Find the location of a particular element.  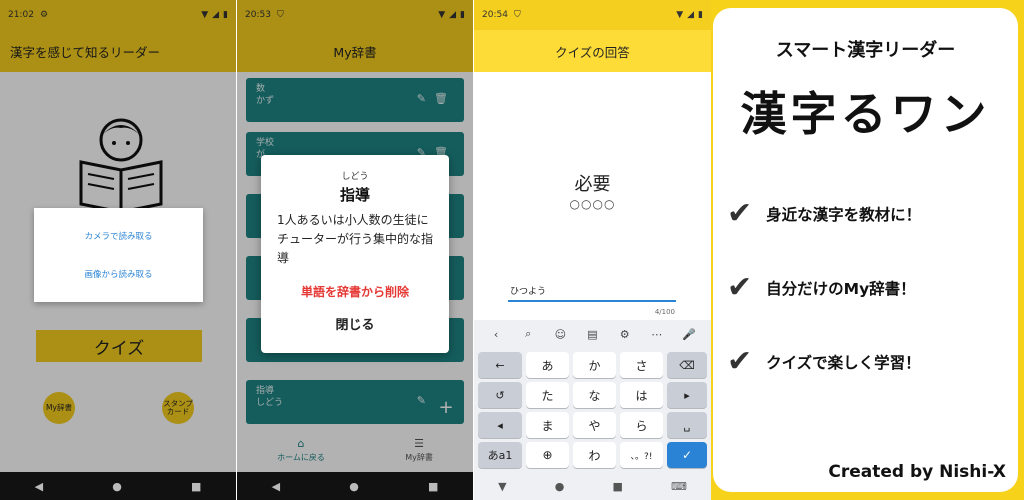

app-bar: クイズの回答 is located at coordinates (592, 51).